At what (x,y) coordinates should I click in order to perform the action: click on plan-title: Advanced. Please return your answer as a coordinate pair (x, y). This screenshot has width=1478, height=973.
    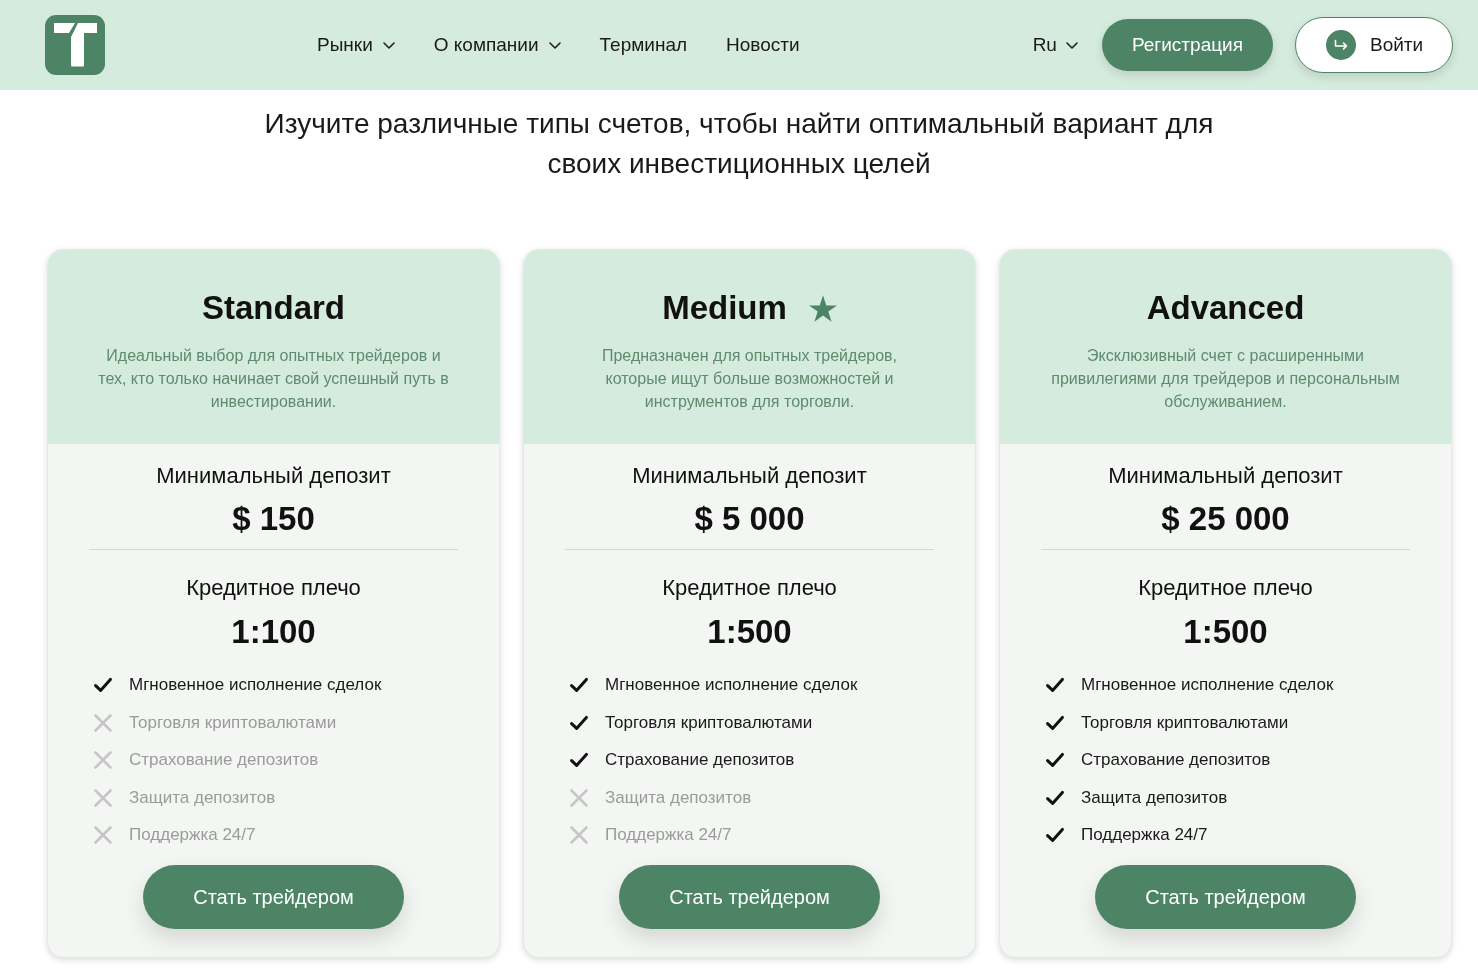
    Looking at the image, I should click on (1225, 308).